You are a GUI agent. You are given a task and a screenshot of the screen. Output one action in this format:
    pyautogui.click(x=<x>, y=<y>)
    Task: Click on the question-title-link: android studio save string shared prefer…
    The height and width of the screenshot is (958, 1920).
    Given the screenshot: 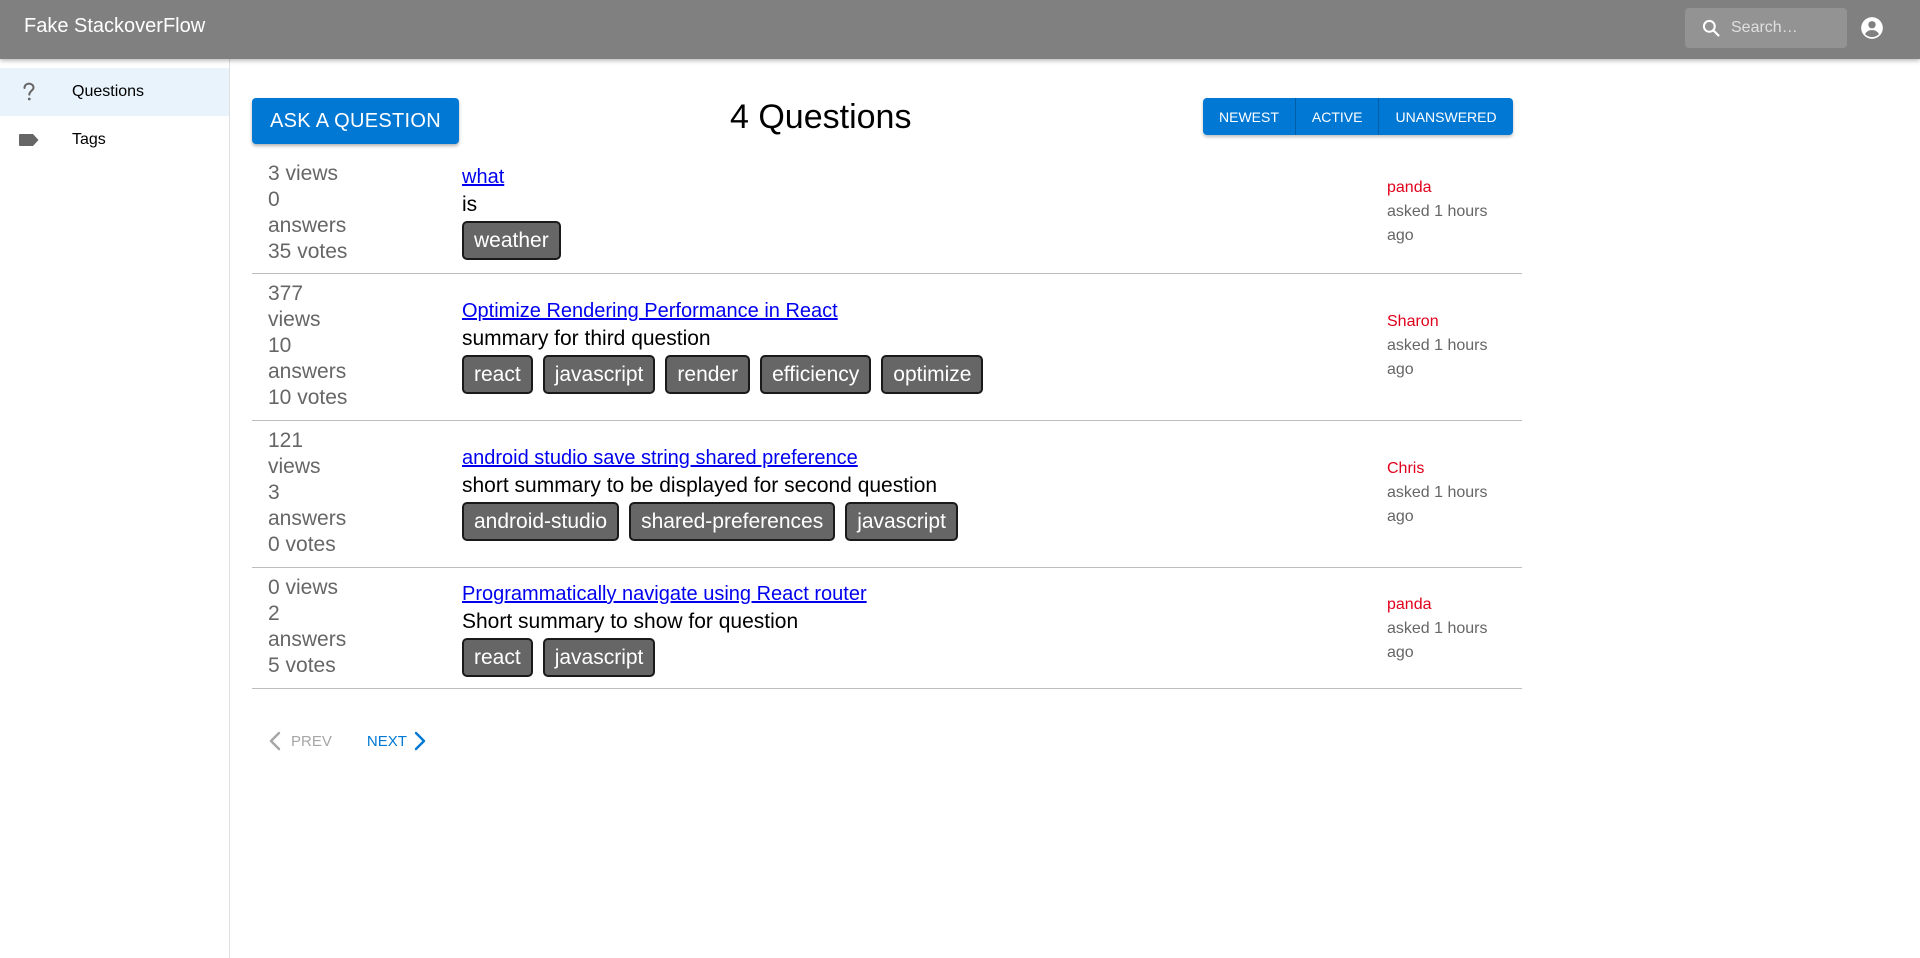 What is the action you would take?
    pyautogui.click(x=715, y=458)
    